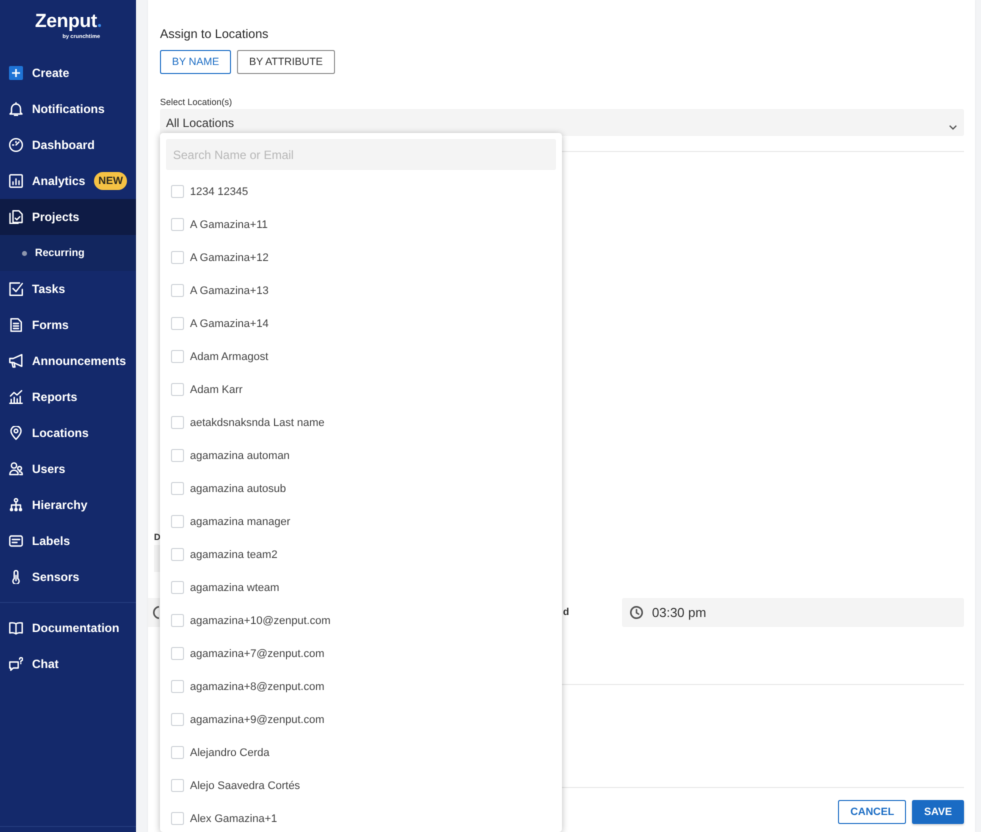 This screenshot has width=981, height=832. Describe the element at coordinates (872, 812) in the screenshot. I see `cancel-button: CANCEL` at that location.